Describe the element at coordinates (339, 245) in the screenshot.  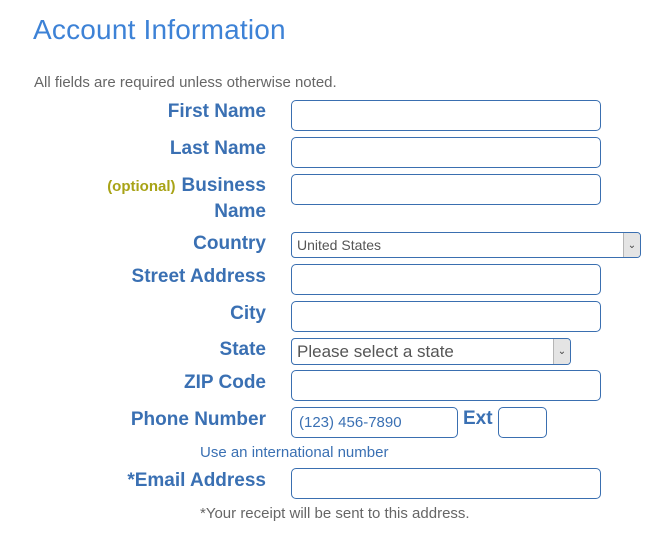
I see `country-selected-value: United States` at that location.